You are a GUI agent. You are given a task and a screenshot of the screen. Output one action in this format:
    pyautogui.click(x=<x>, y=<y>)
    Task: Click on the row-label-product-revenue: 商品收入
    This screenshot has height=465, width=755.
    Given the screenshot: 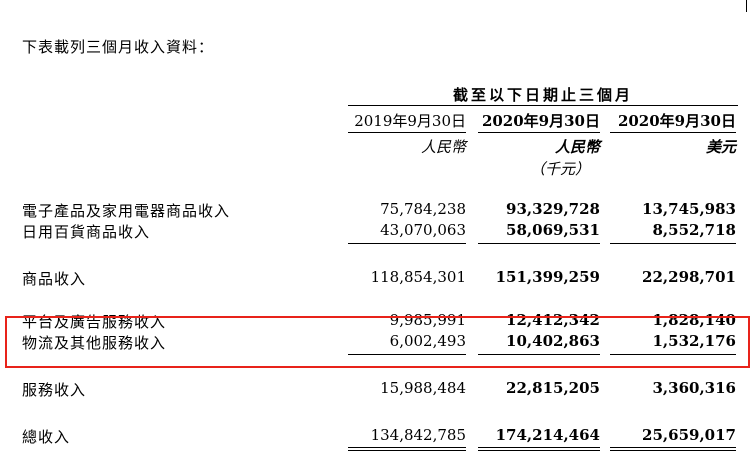 What is the action you would take?
    pyautogui.click(x=54, y=279)
    